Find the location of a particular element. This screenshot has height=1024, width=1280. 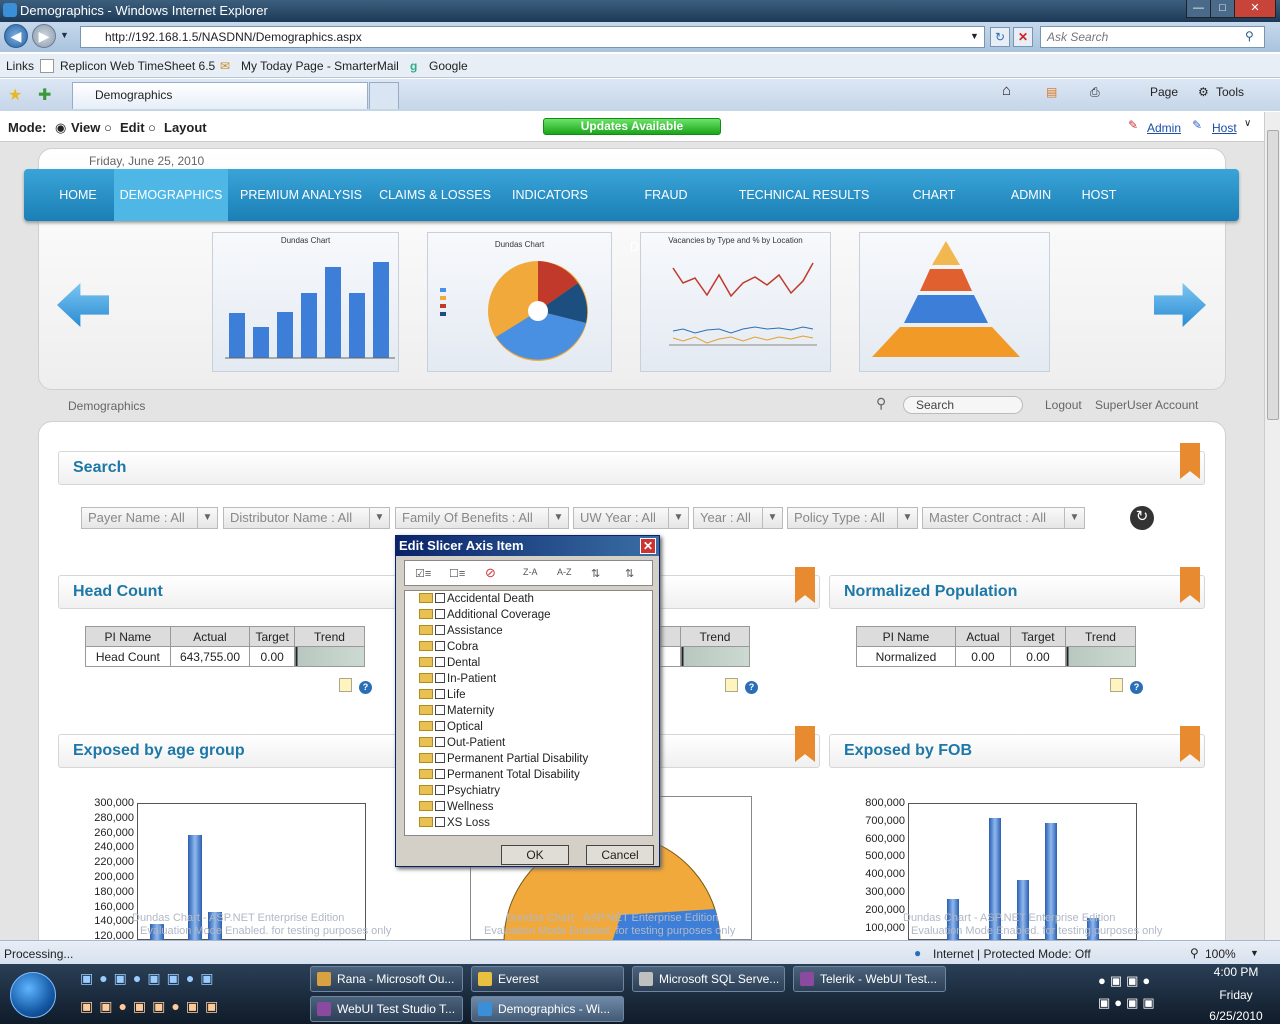

zoom-level: 100% is located at coordinates (1220, 954).